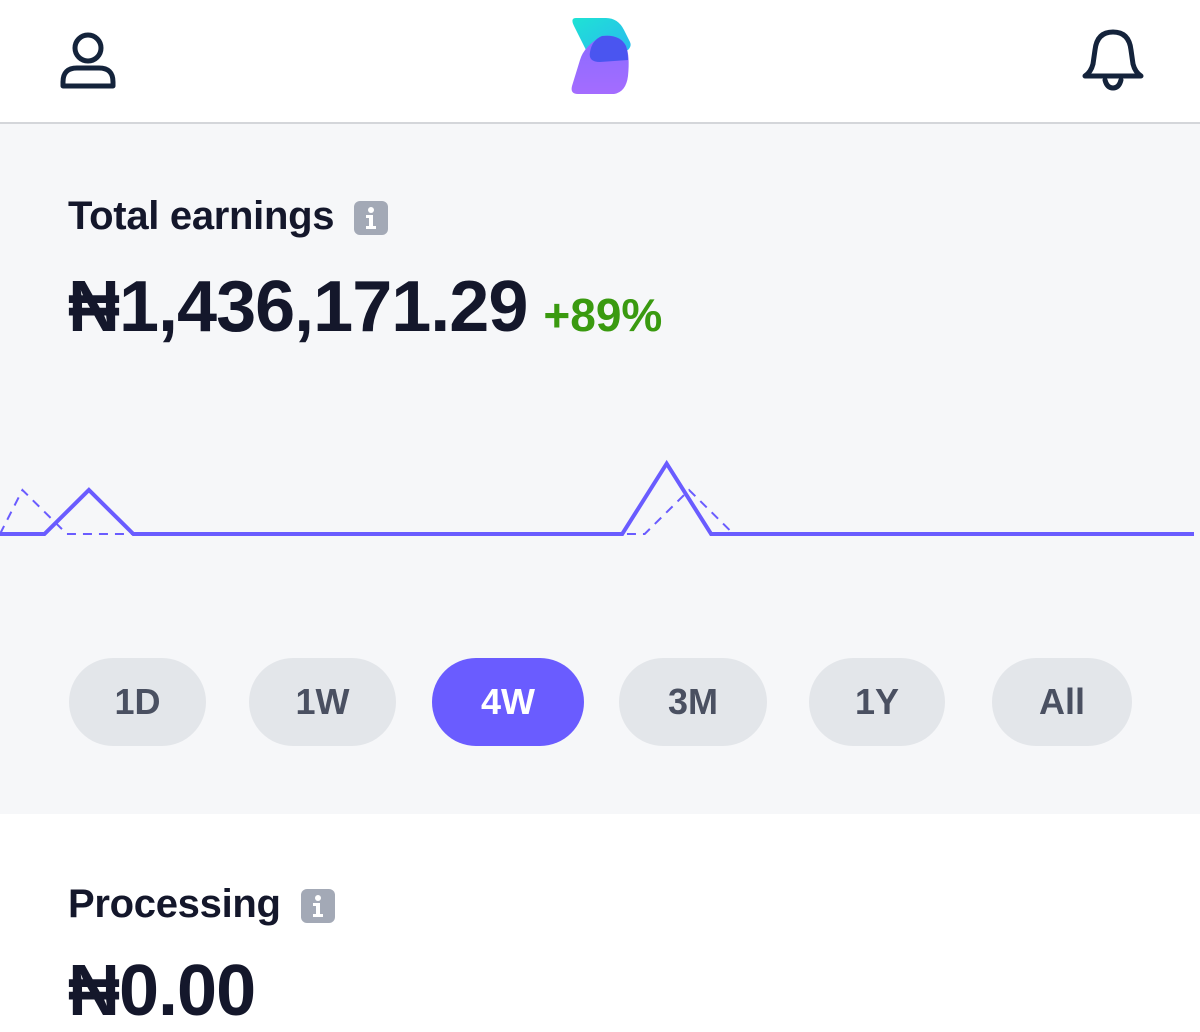 The image size is (1200, 1032). I want to click on chart-line-previous, so click(589, 511).